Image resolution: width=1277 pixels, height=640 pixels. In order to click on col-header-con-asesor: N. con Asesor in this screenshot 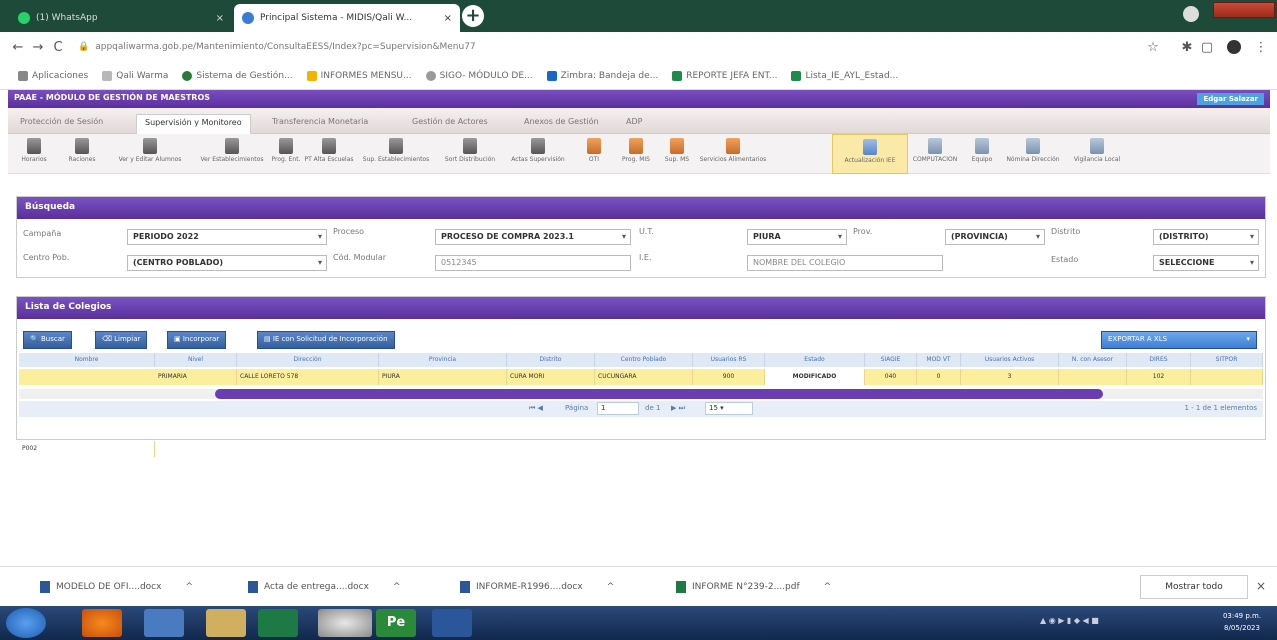, I will do `click(1093, 360)`.